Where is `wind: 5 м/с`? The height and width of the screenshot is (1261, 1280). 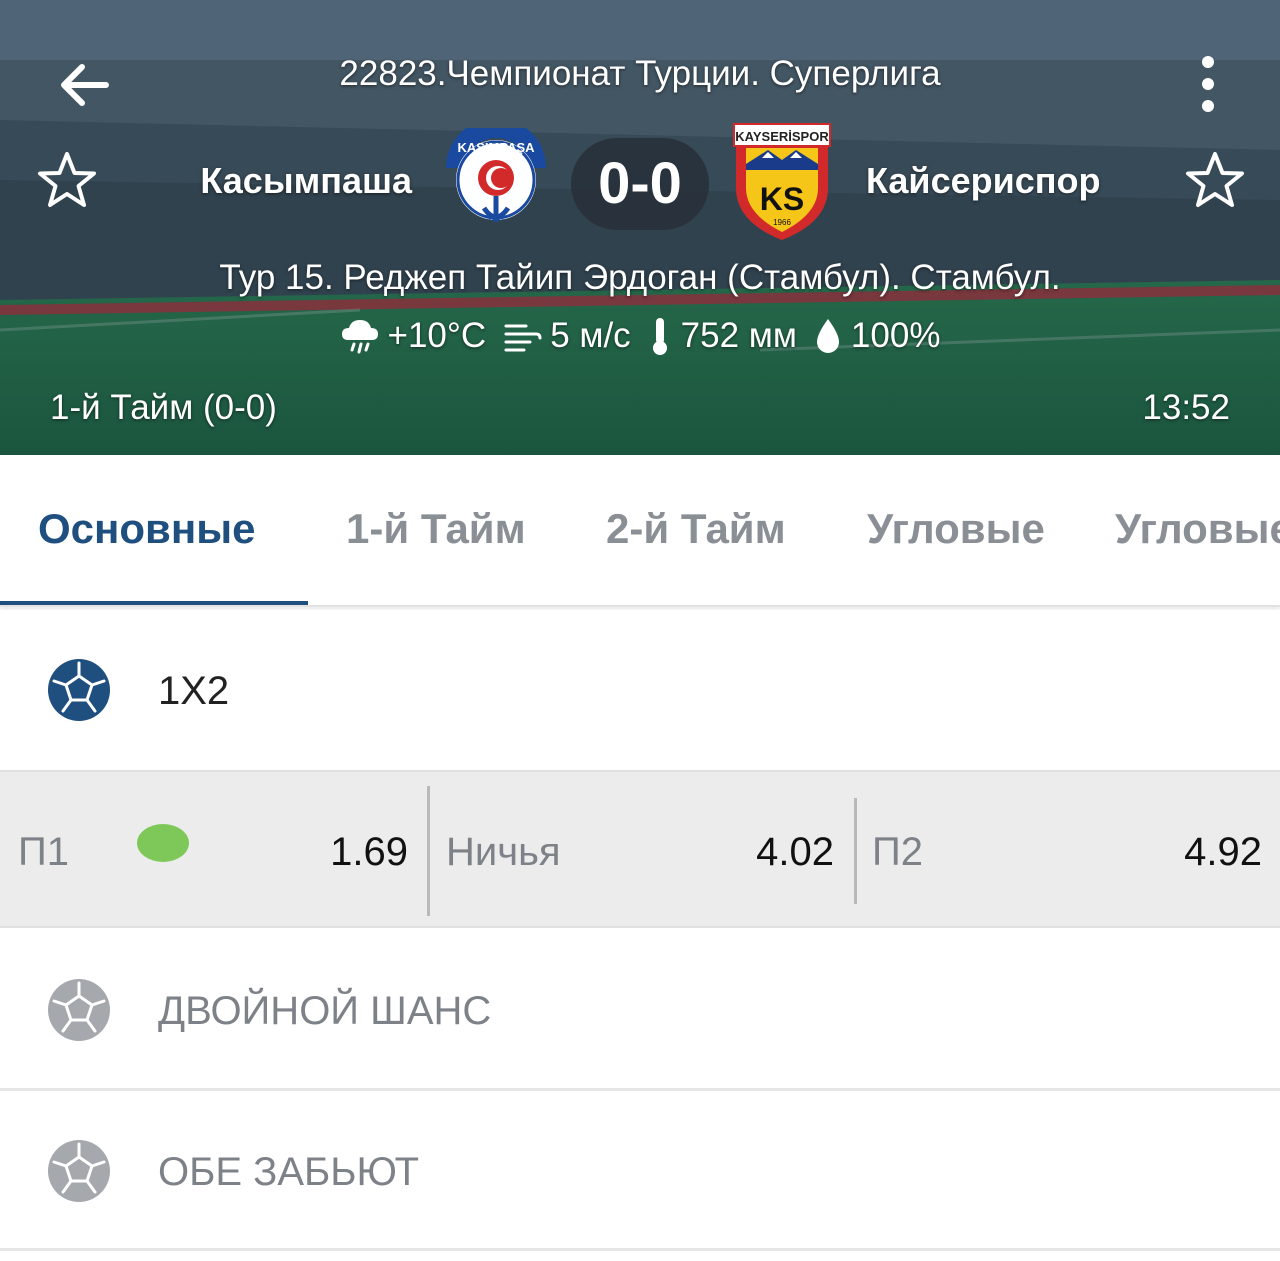
wind: 5 м/с is located at coordinates (566, 336).